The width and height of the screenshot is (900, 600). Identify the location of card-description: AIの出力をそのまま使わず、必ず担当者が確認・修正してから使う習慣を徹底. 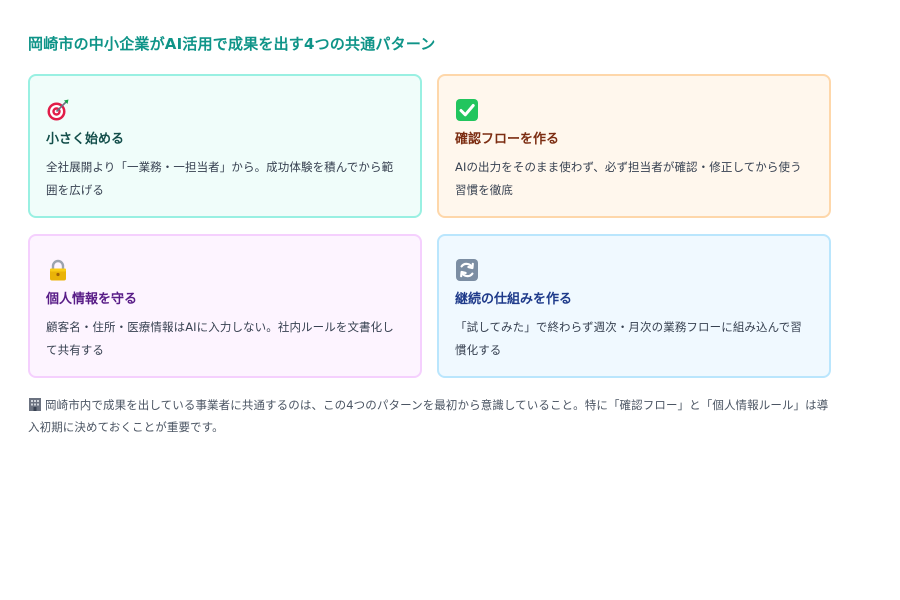
(628, 178).